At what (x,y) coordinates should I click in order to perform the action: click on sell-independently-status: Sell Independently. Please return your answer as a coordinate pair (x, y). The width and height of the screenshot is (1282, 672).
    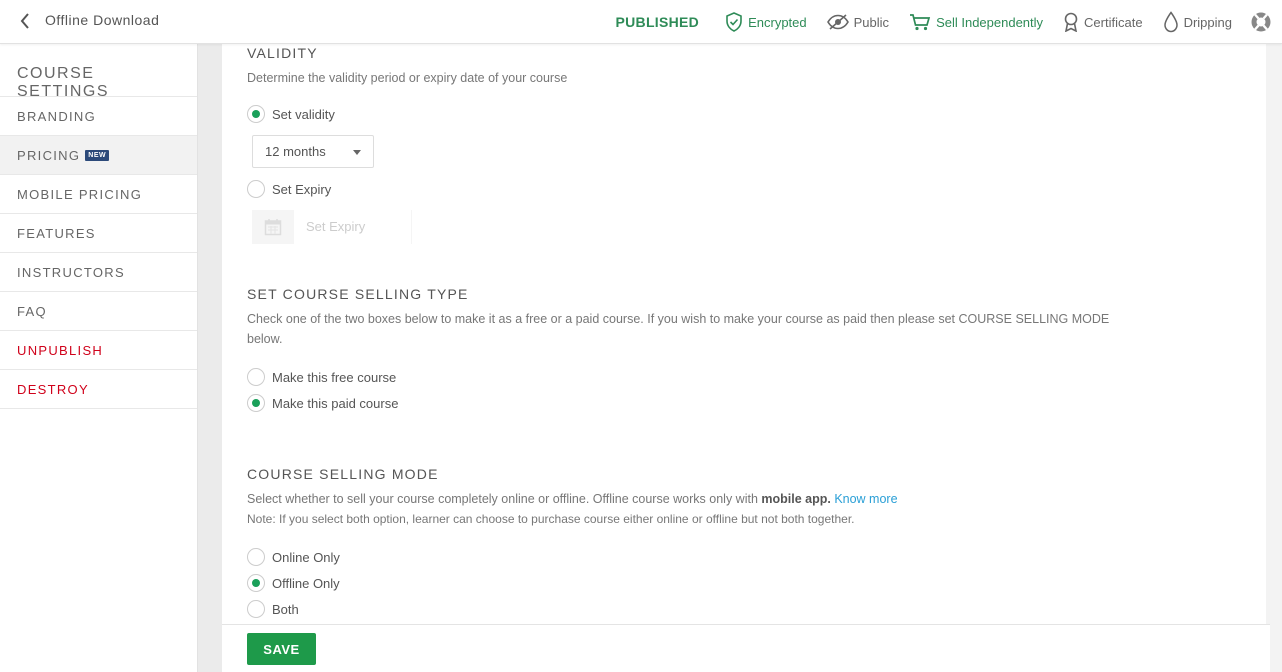
    Looking at the image, I should click on (976, 22).